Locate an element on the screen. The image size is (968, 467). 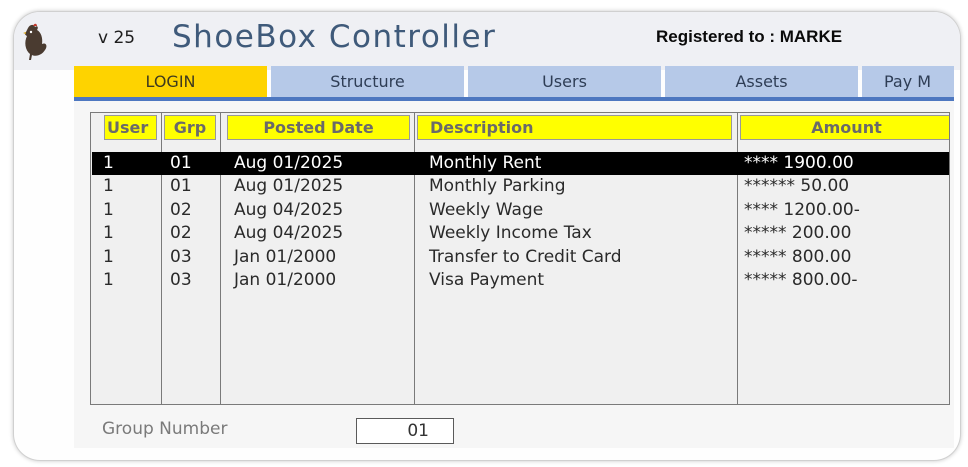
group-number-field: 01 is located at coordinates (405, 431).